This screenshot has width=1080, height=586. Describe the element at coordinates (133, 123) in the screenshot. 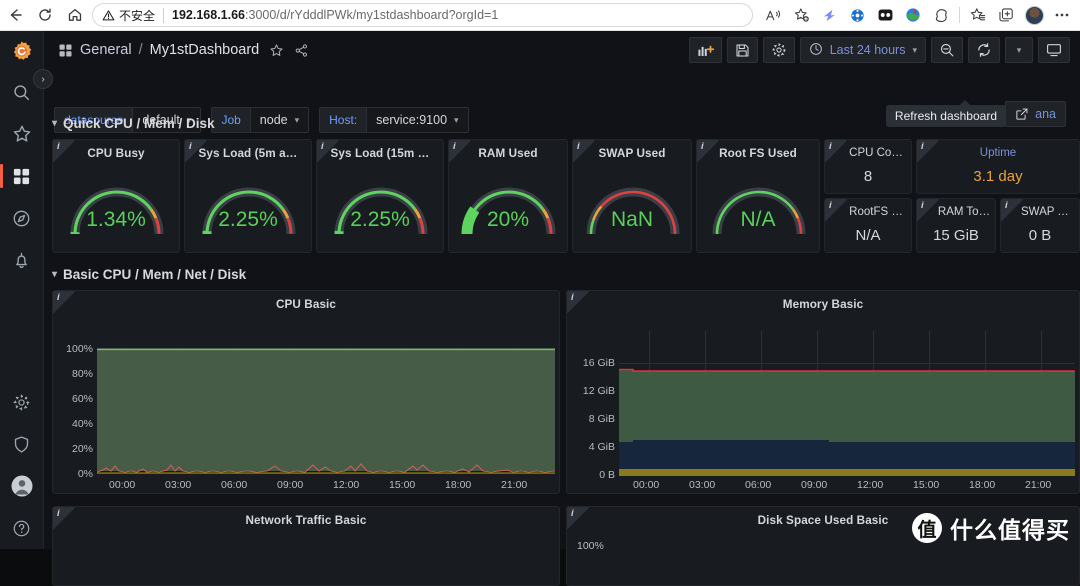

I see `row-header-quick: ▾ Quick CPU / Mem / Disk` at that location.